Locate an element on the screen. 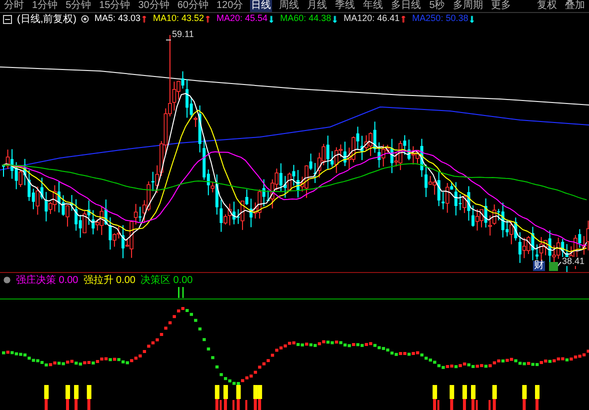  period-tab: 分时 is located at coordinates (14, 6).